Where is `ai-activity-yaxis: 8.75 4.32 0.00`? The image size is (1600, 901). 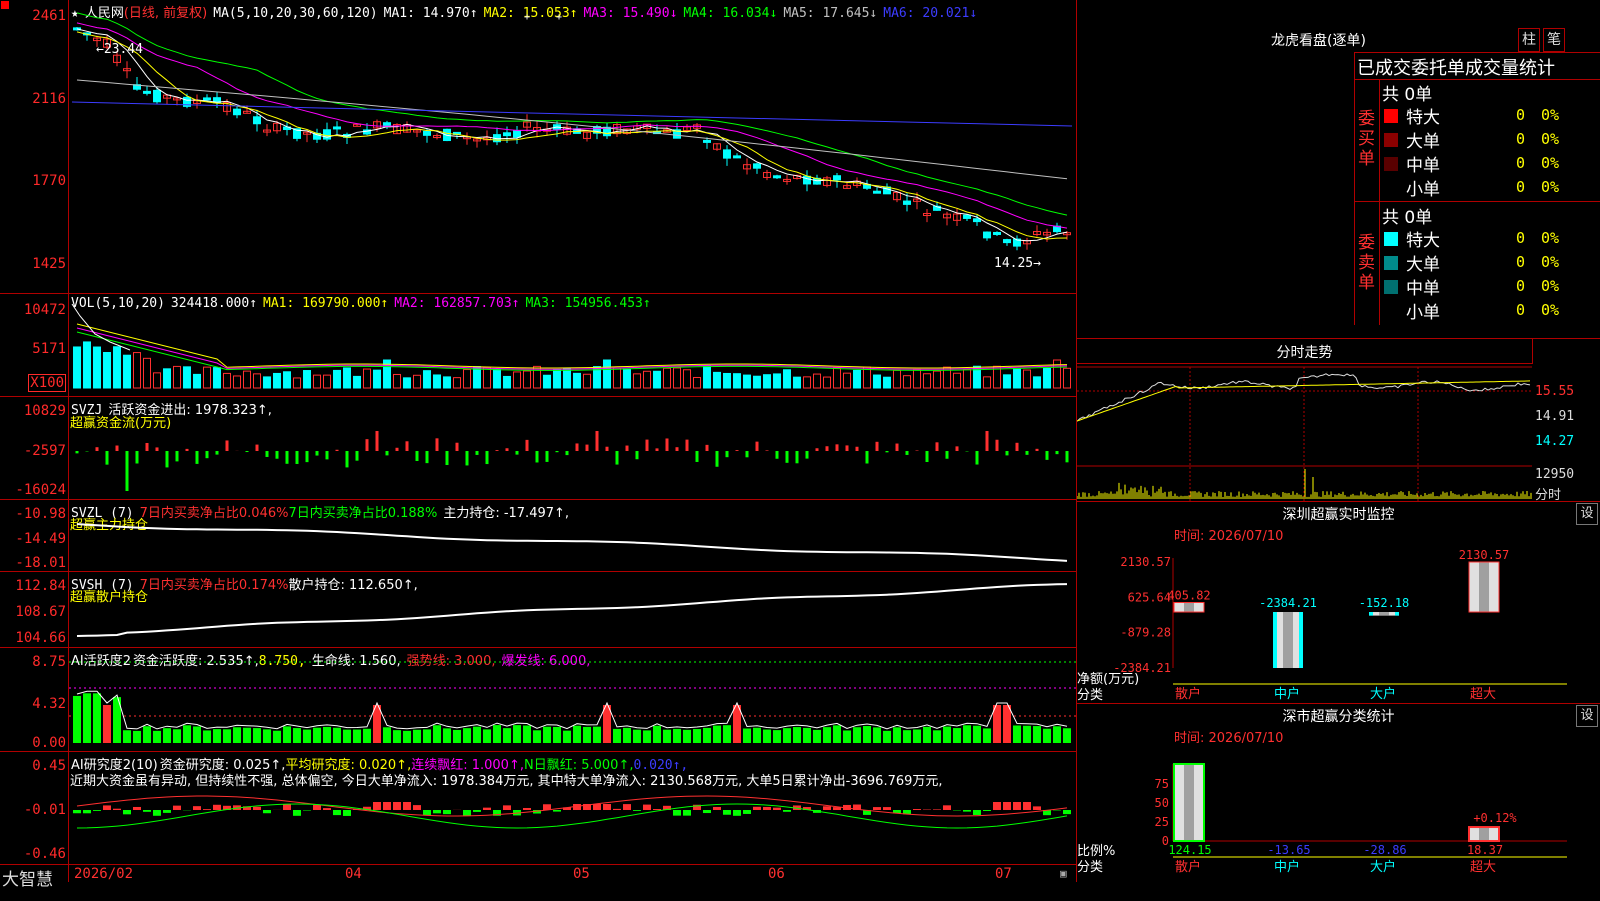 ai-activity-yaxis: 8.75 4.32 0.00 is located at coordinates (34, 700).